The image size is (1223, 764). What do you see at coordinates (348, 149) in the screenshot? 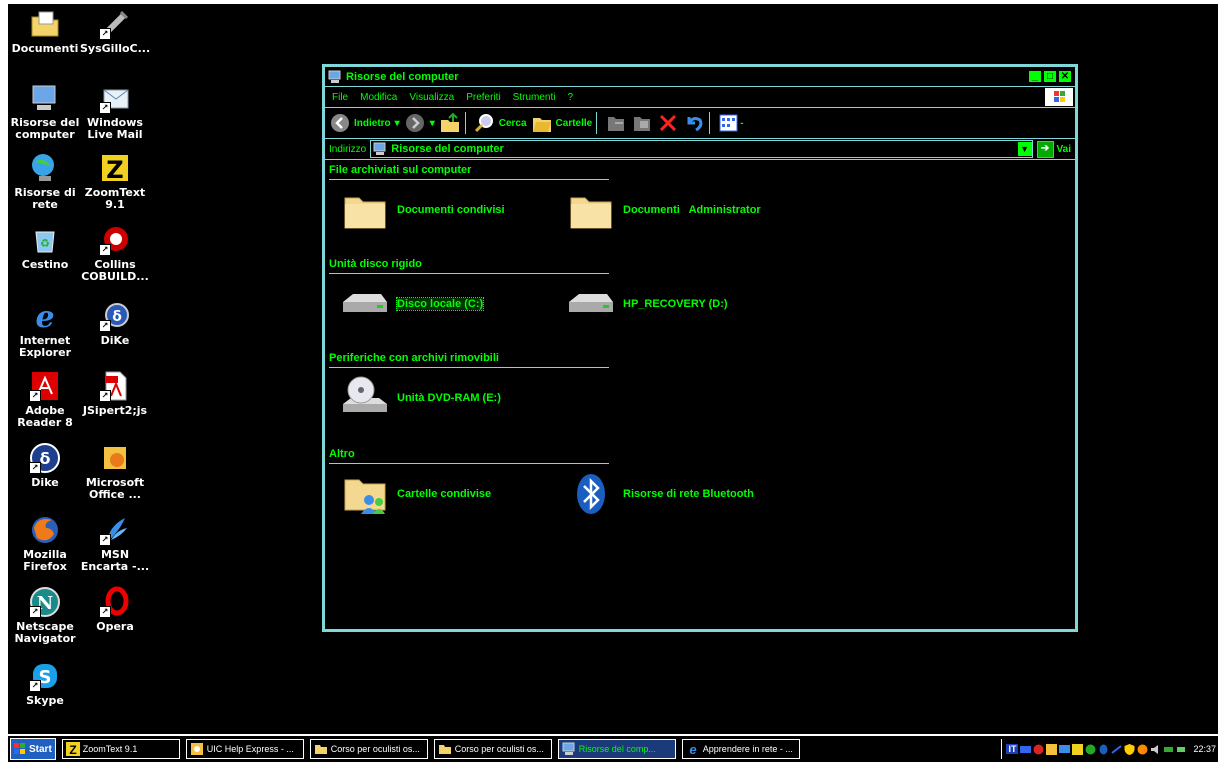
I see `address-label: Indirizzo` at bounding box center [348, 149].